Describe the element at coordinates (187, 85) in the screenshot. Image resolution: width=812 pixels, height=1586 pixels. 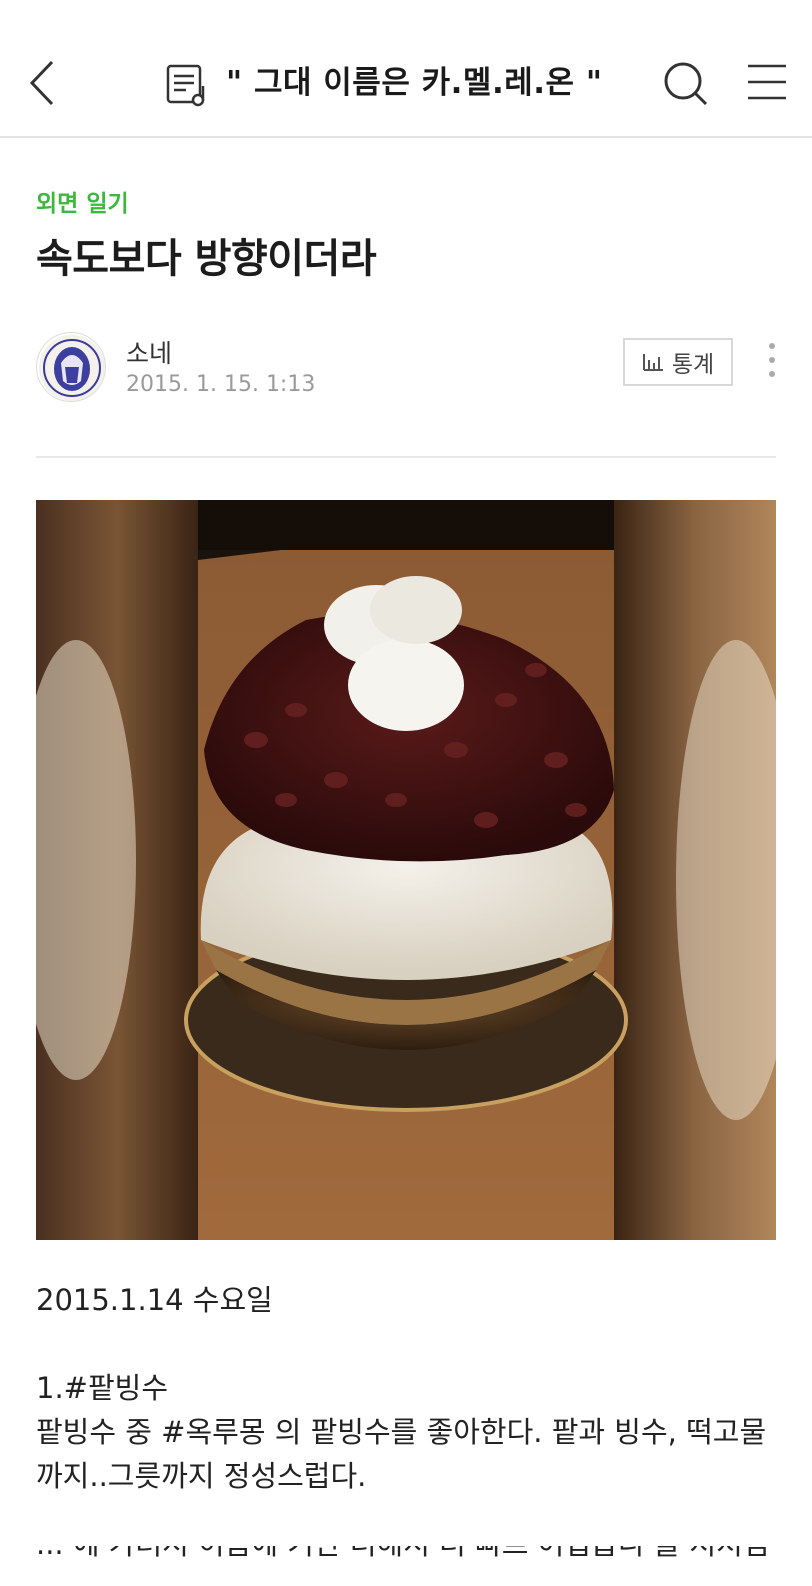
I see `blog-list-icon` at that location.